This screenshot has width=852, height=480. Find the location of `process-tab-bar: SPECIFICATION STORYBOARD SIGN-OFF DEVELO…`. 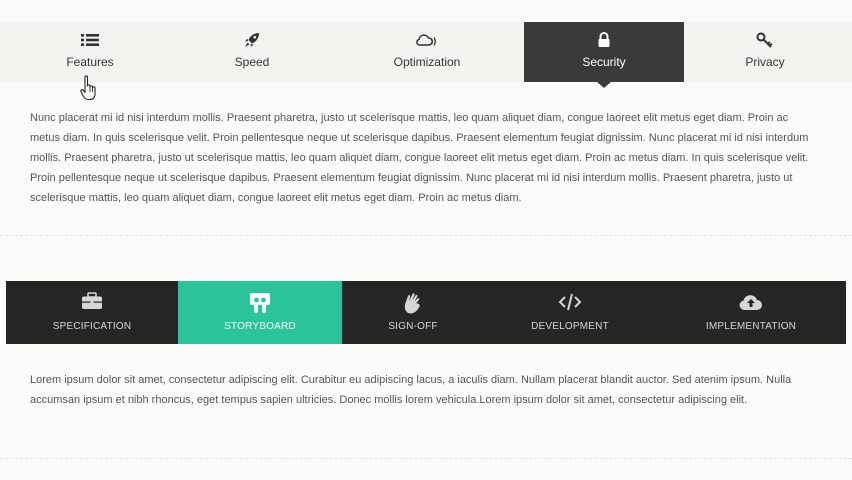

process-tab-bar: SPECIFICATION STORYBOARD SIGN-OFF DEVELO… is located at coordinates (426, 312).